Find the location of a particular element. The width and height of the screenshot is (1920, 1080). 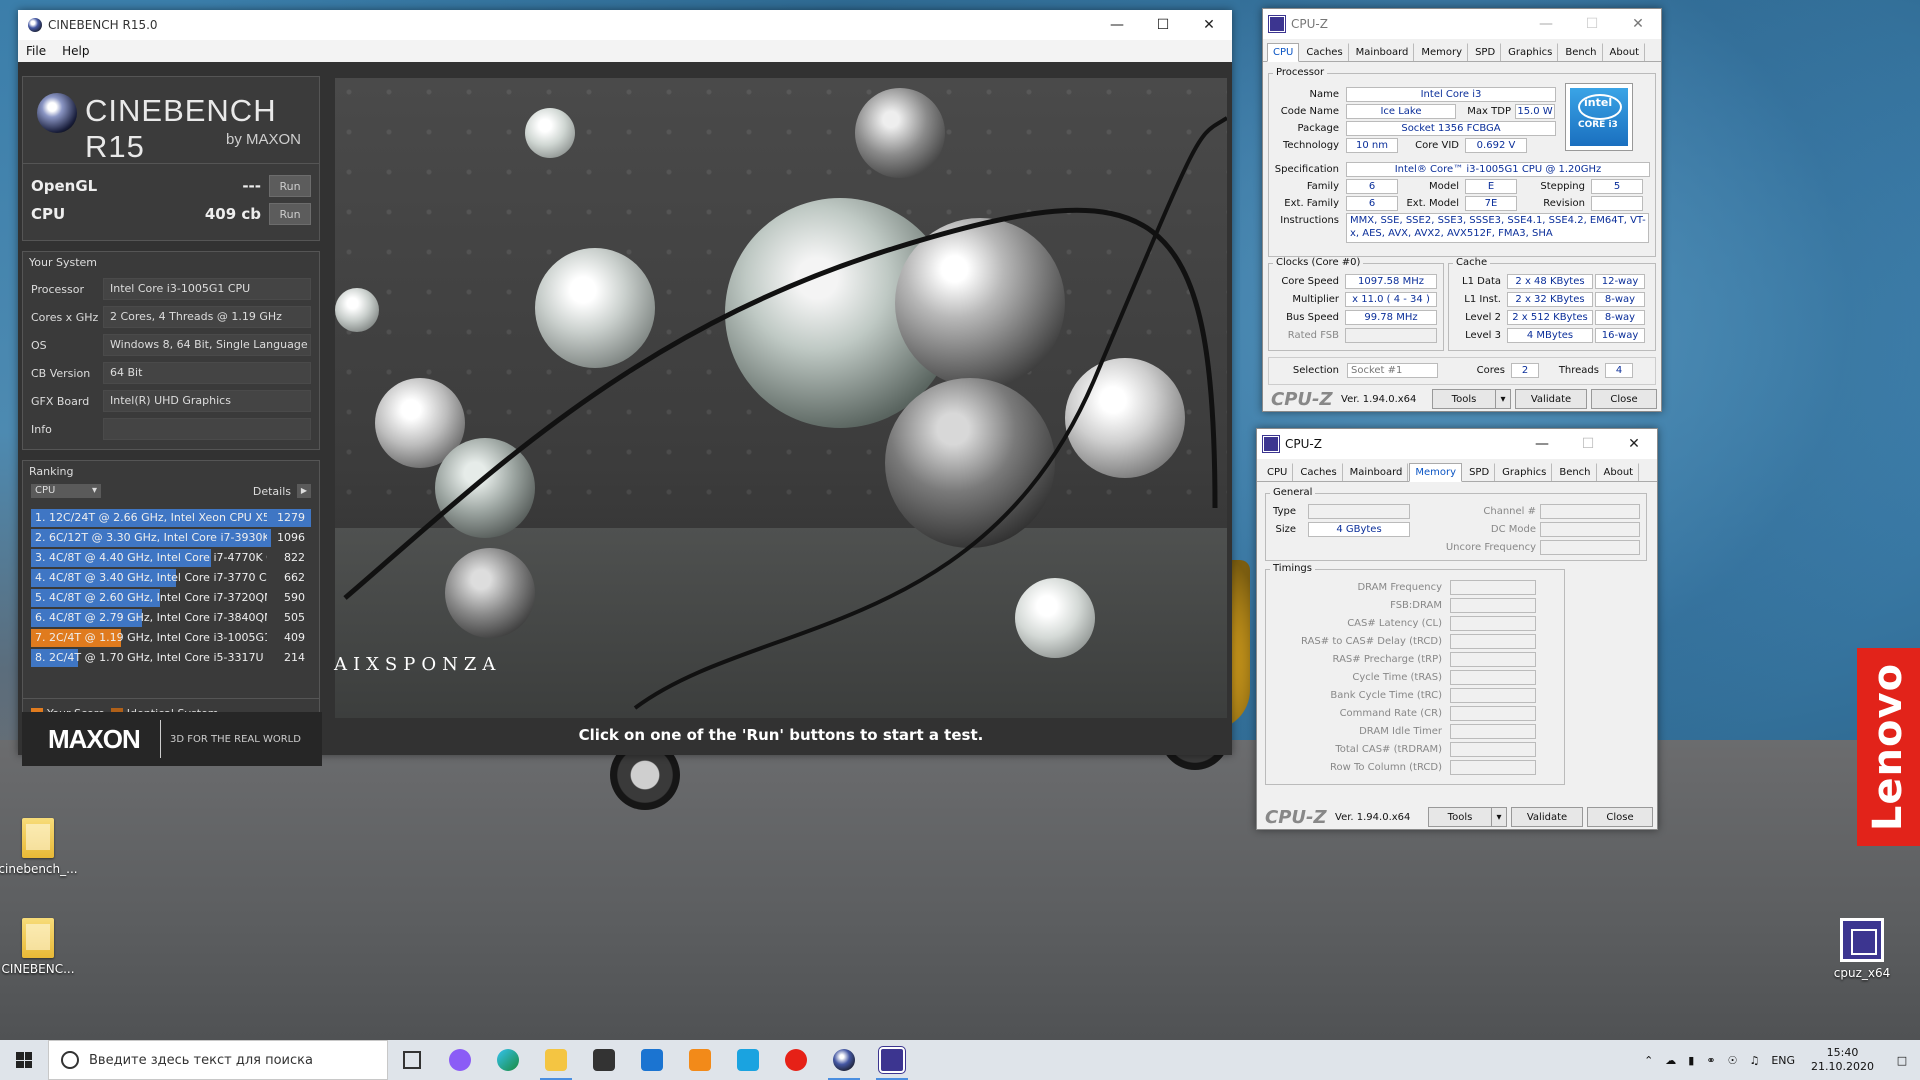

mail-icon is located at coordinates (652, 1060).